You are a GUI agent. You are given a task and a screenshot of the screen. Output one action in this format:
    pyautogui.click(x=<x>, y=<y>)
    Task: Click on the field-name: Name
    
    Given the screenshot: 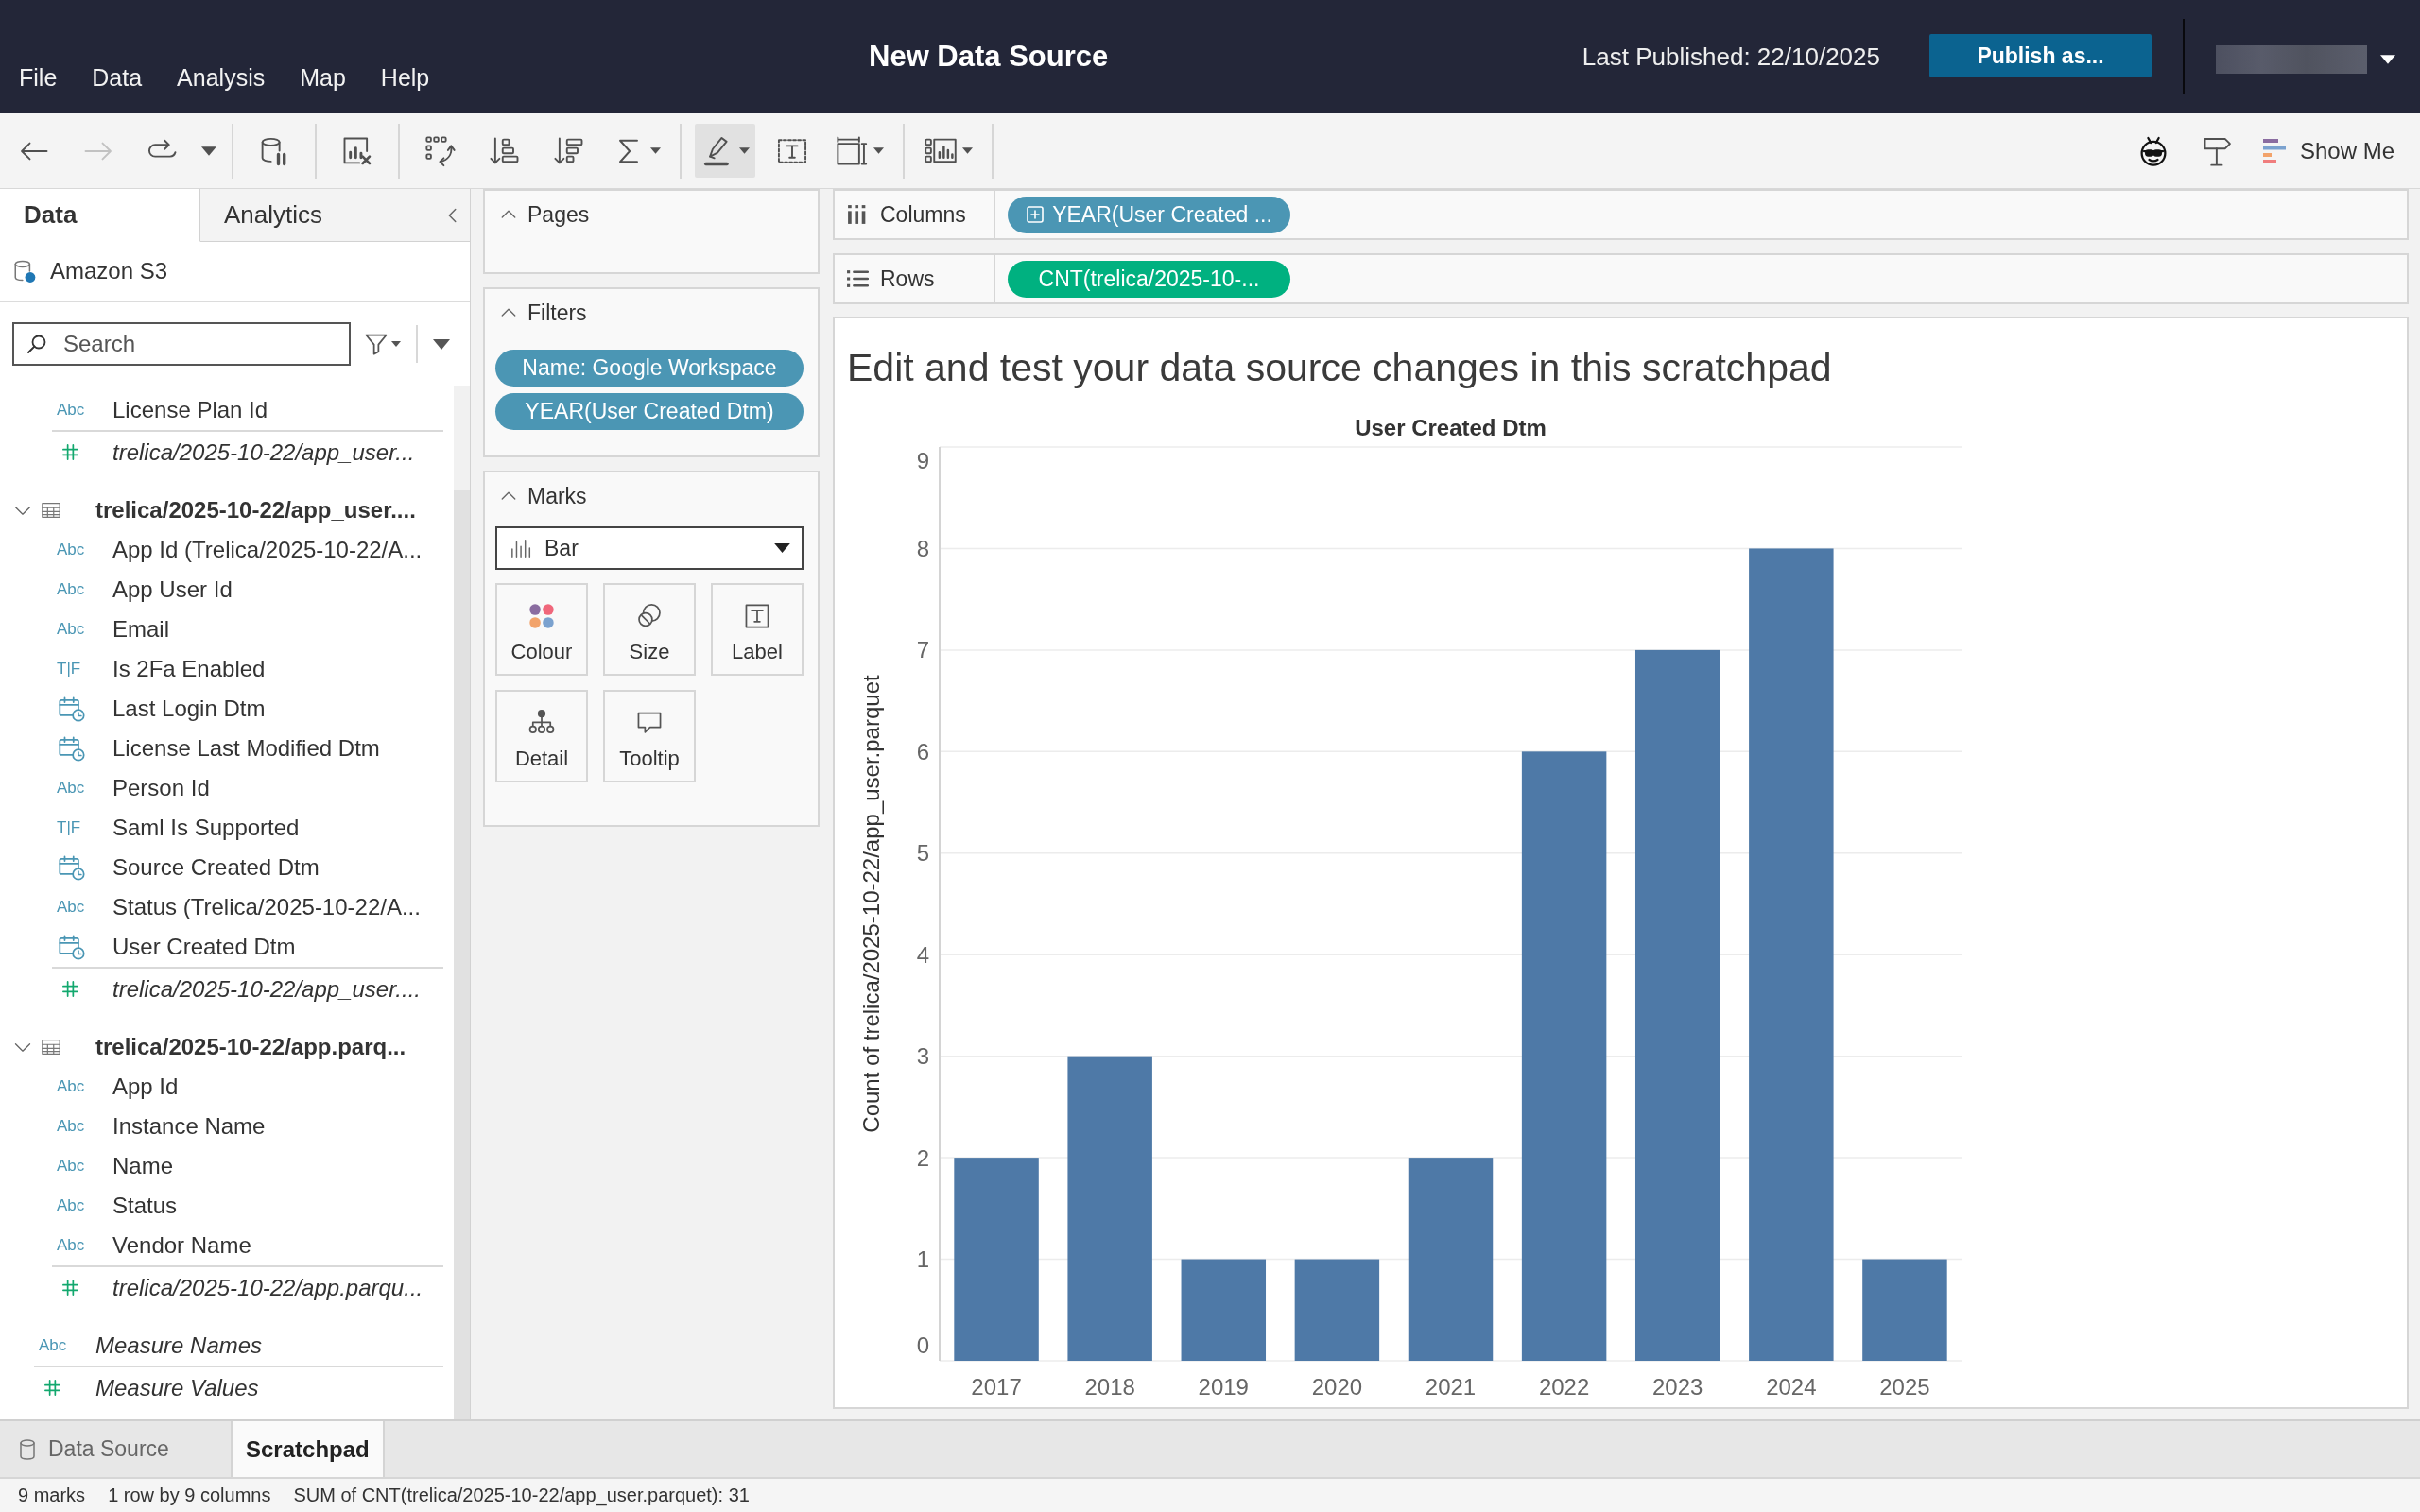 What is the action you would take?
    pyautogui.click(x=143, y=1166)
    